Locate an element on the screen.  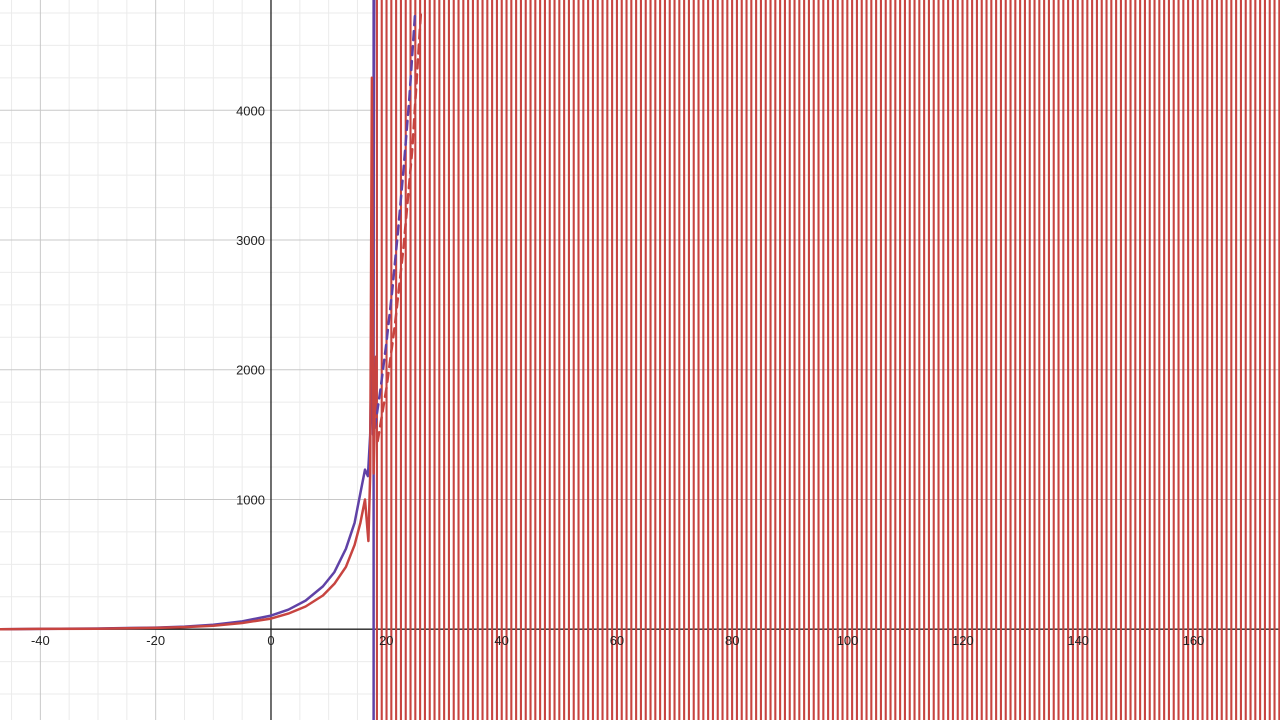
y-tick-label: 2000 is located at coordinates (250, 370).